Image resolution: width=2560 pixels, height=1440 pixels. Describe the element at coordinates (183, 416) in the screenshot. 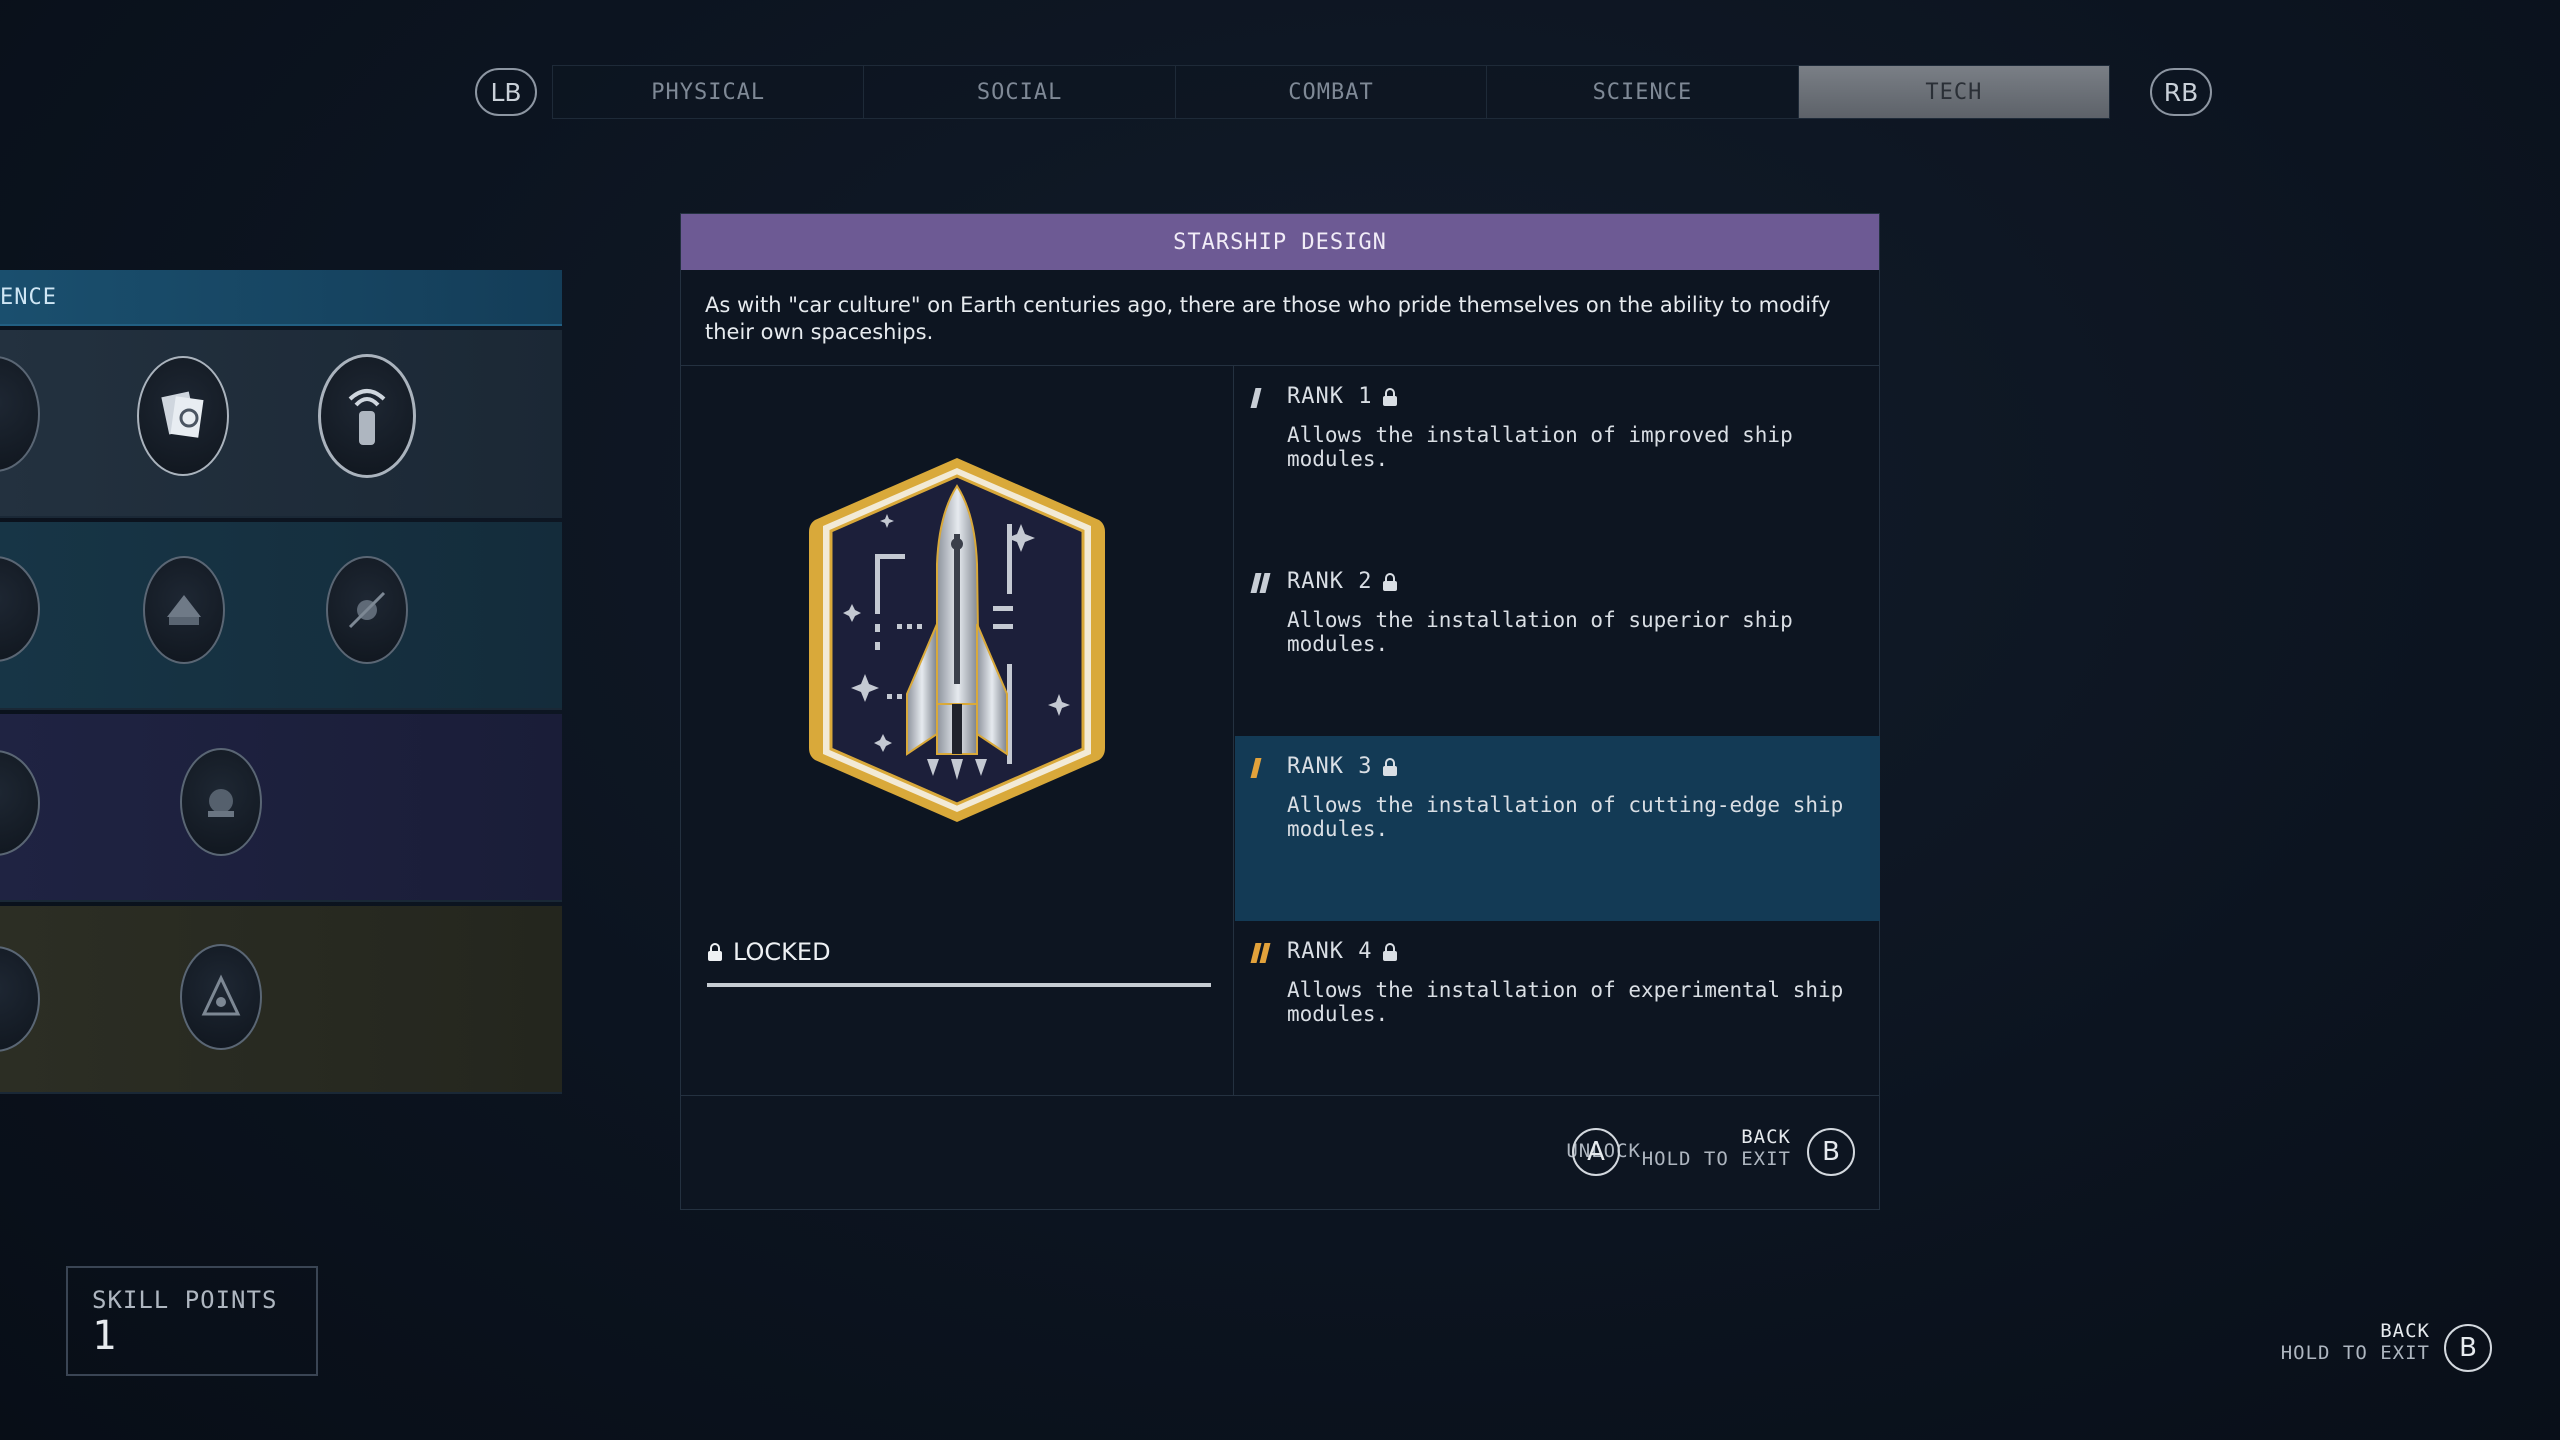

I see `research-document-icon` at that location.